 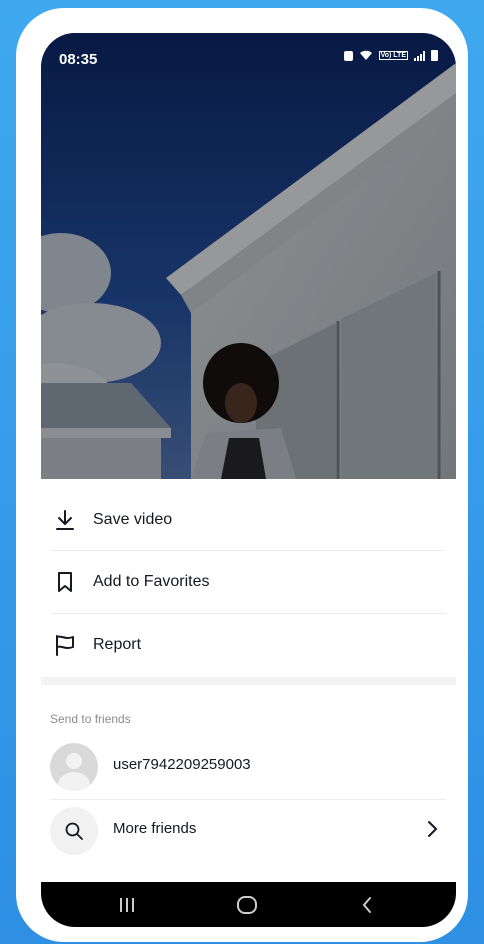 What do you see at coordinates (366, 55) in the screenshot?
I see `wifi-icon` at bounding box center [366, 55].